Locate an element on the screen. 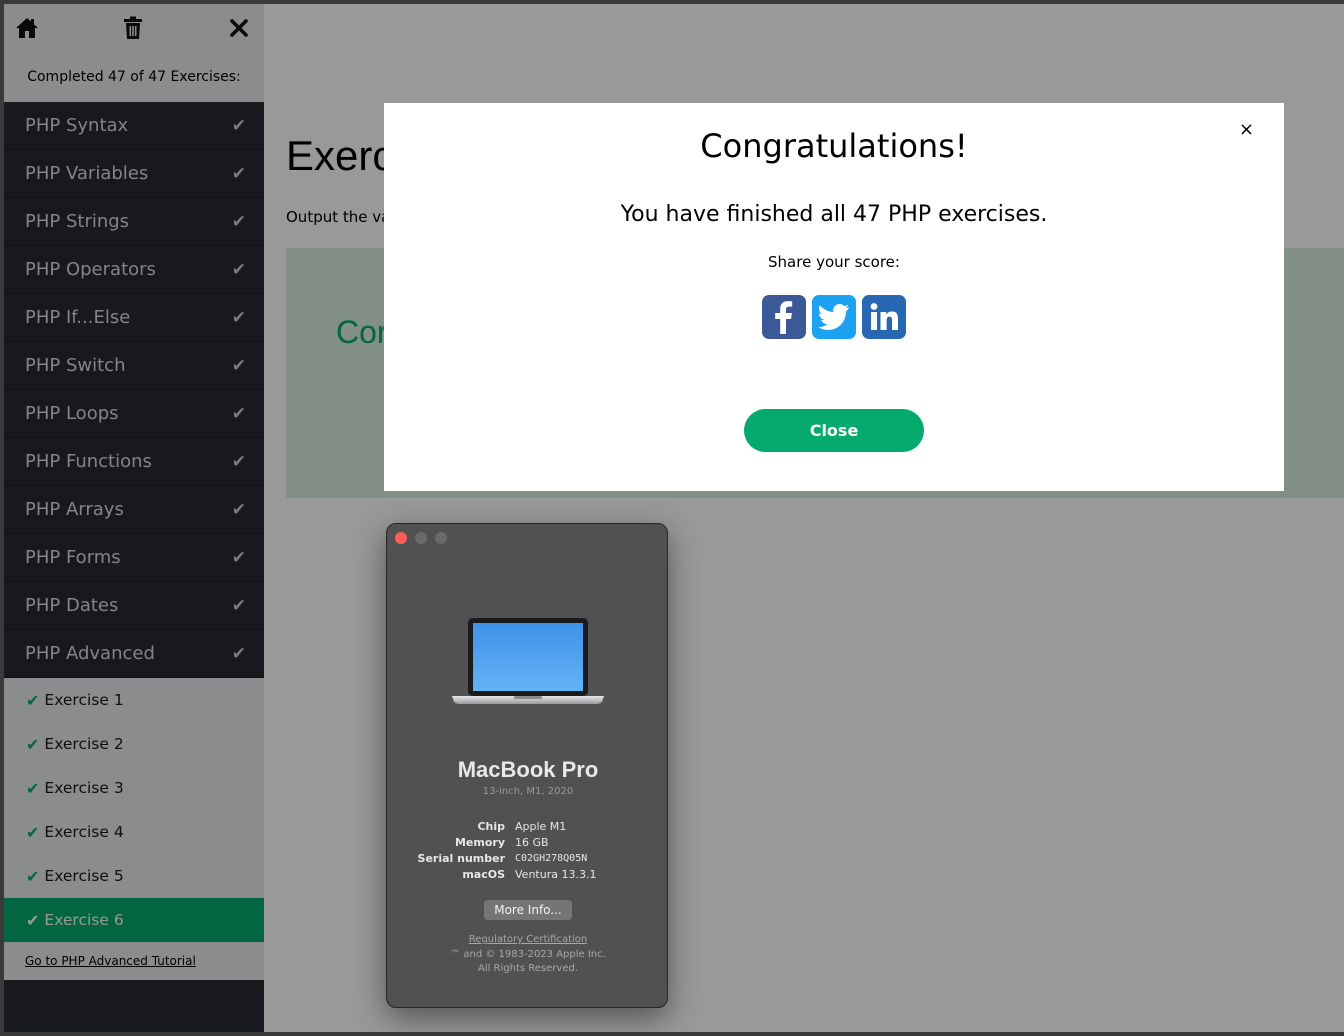 The image size is (1344, 1036). window-minimize-button is located at coordinates (421, 538).